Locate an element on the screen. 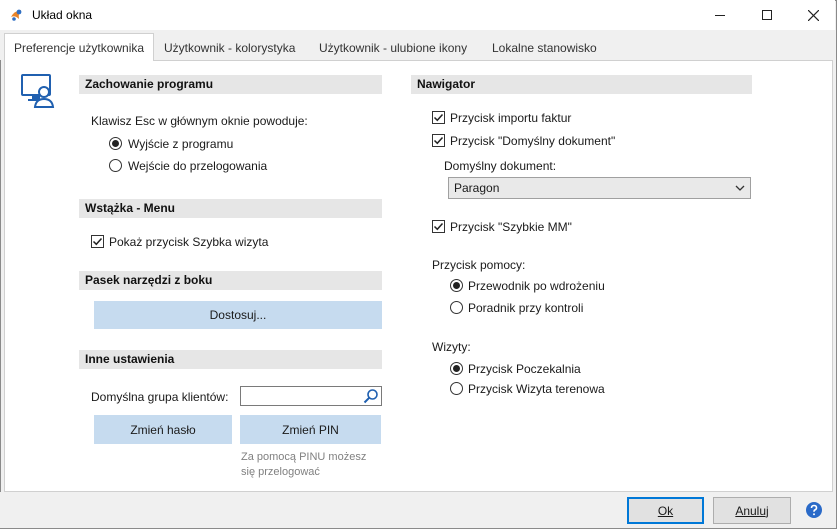 This screenshot has width=837, height=529. section-header-program-behavior: Zachowanie programu is located at coordinates (230, 84).